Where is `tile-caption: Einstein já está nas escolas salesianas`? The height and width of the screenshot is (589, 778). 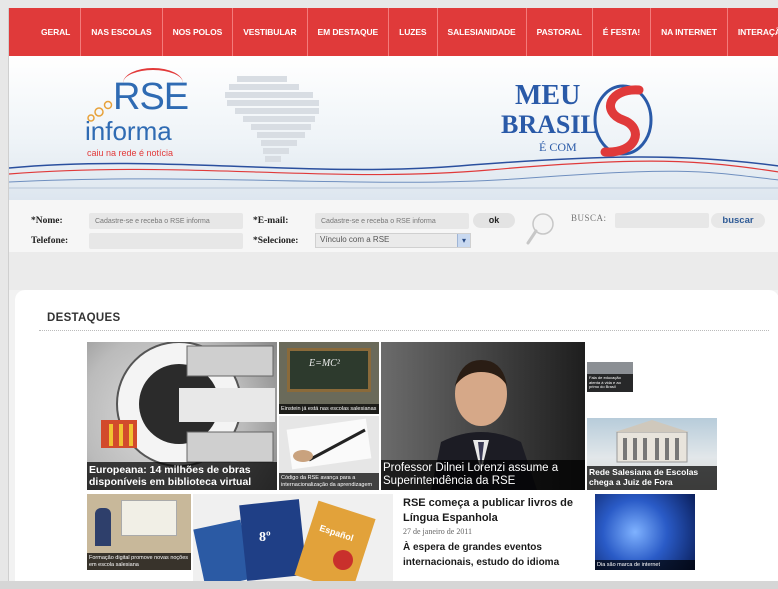 tile-caption: Einstein já está nas escolas salesianas is located at coordinates (329, 408).